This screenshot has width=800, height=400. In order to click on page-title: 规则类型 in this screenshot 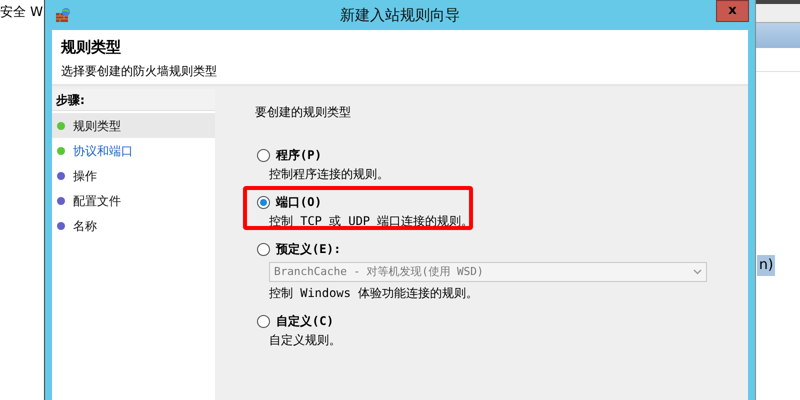, I will do `click(91, 47)`.